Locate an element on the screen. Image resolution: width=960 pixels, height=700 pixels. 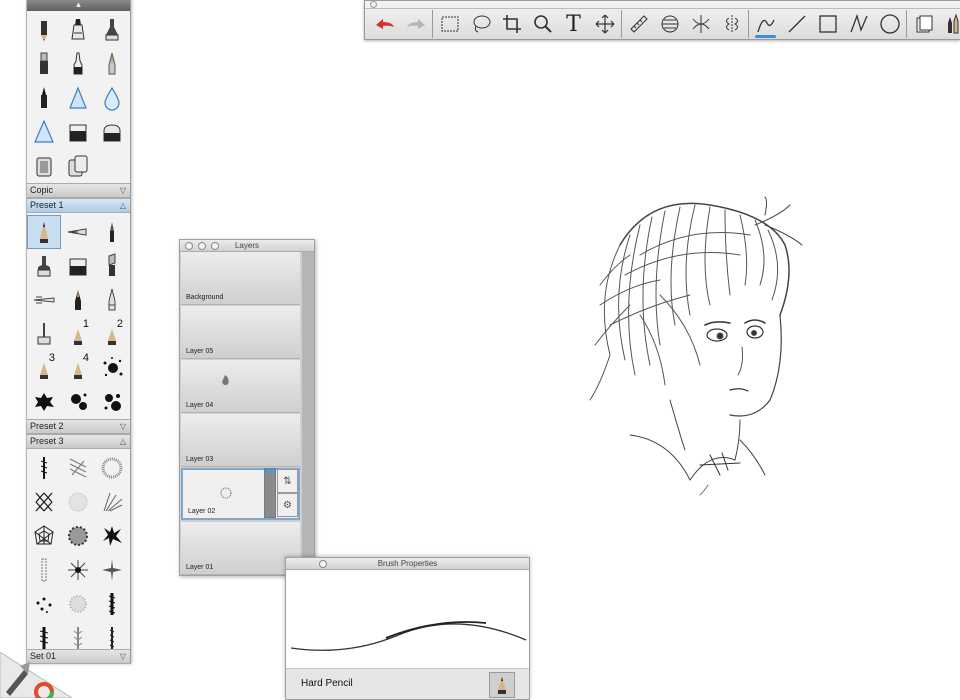
zoom-window-icon is located at coordinates (215, 246).